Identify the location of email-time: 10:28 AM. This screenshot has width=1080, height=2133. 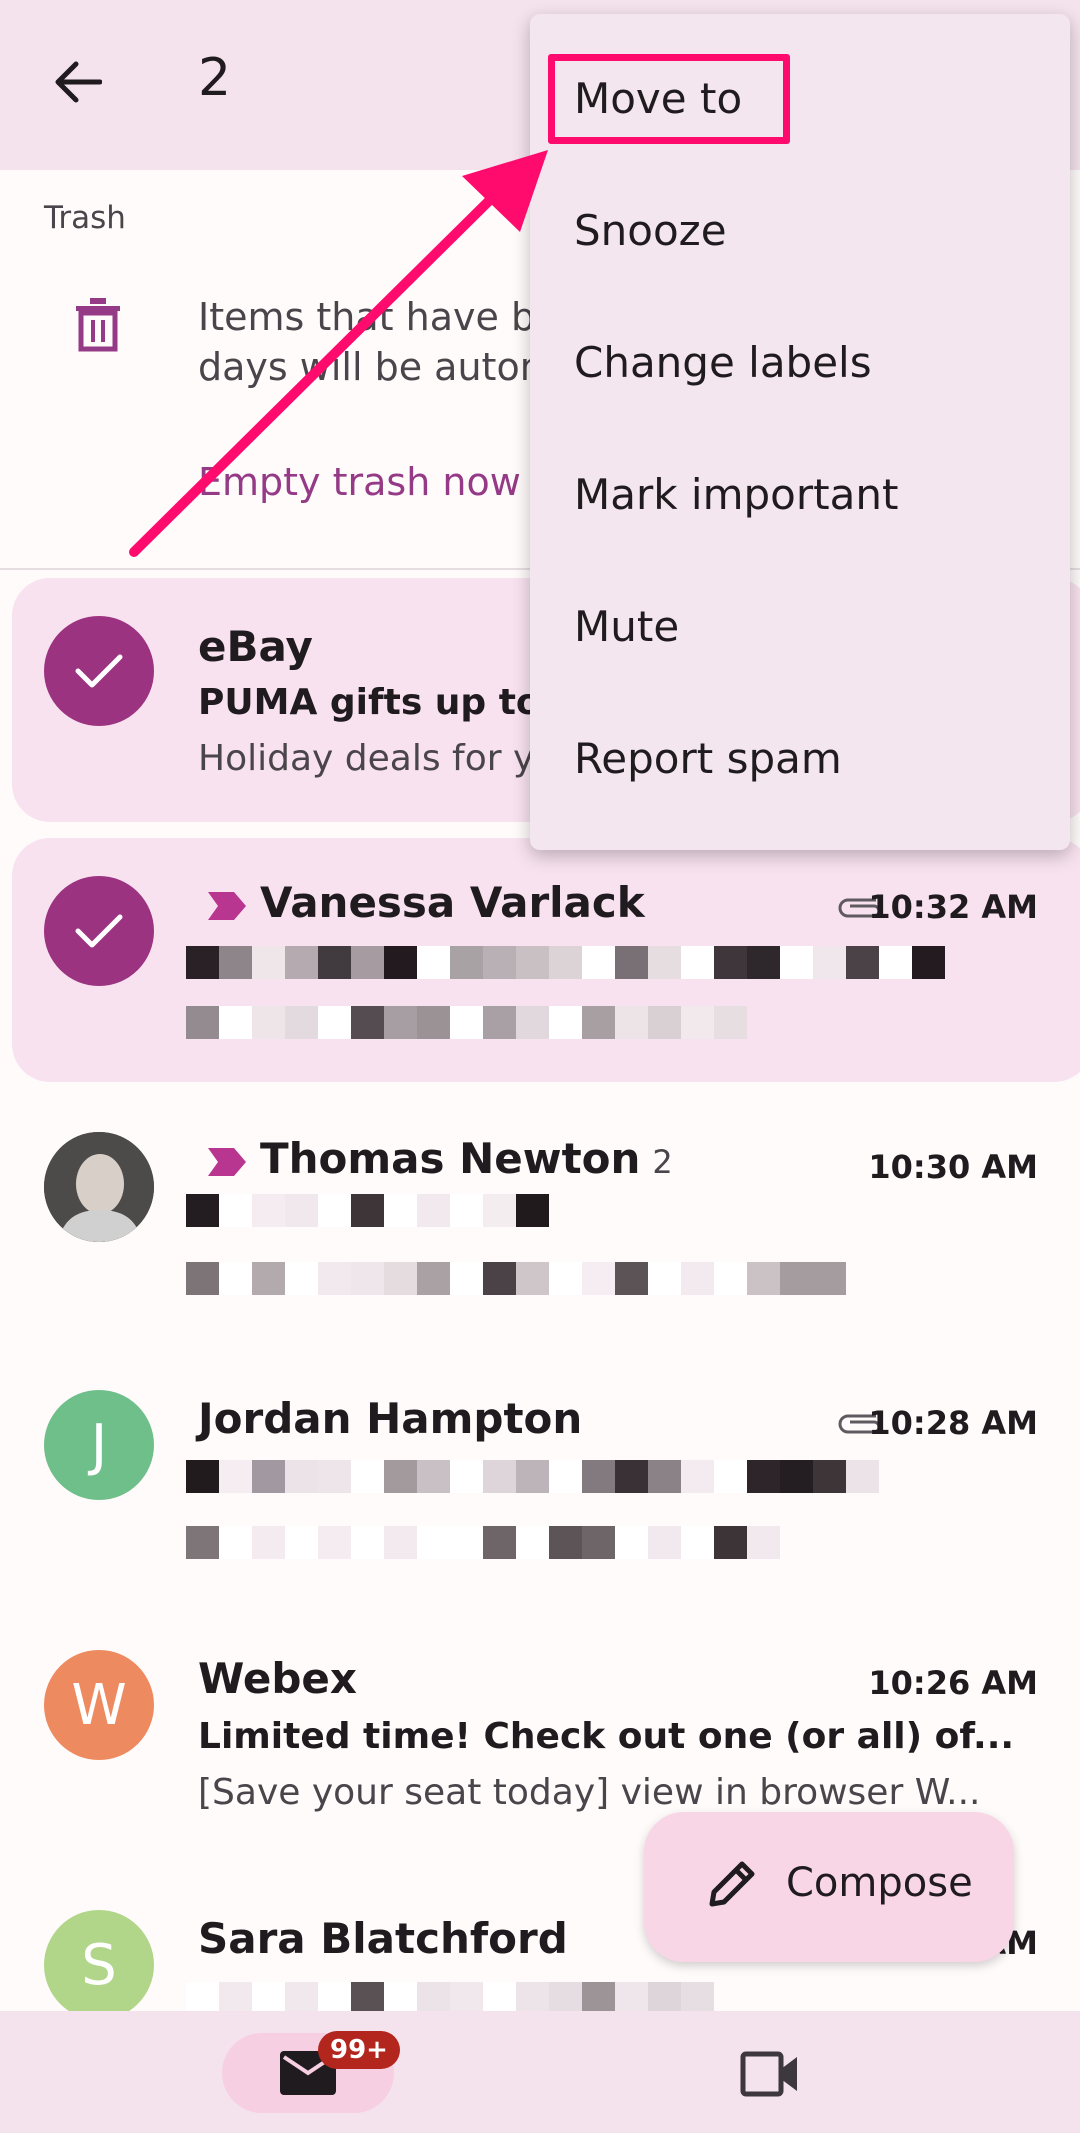
(953, 1423).